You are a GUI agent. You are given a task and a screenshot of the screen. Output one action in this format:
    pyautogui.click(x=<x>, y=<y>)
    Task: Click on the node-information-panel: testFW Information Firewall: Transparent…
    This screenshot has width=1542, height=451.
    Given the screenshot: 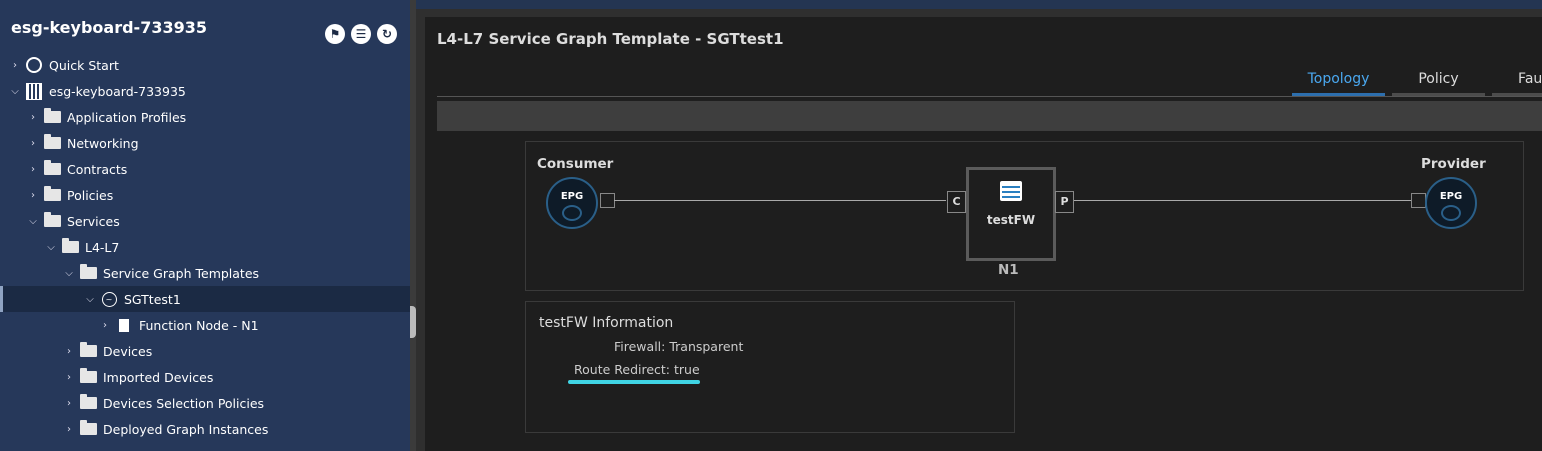 What is the action you would take?
    pyautogui.click(x=770, y=367)
    